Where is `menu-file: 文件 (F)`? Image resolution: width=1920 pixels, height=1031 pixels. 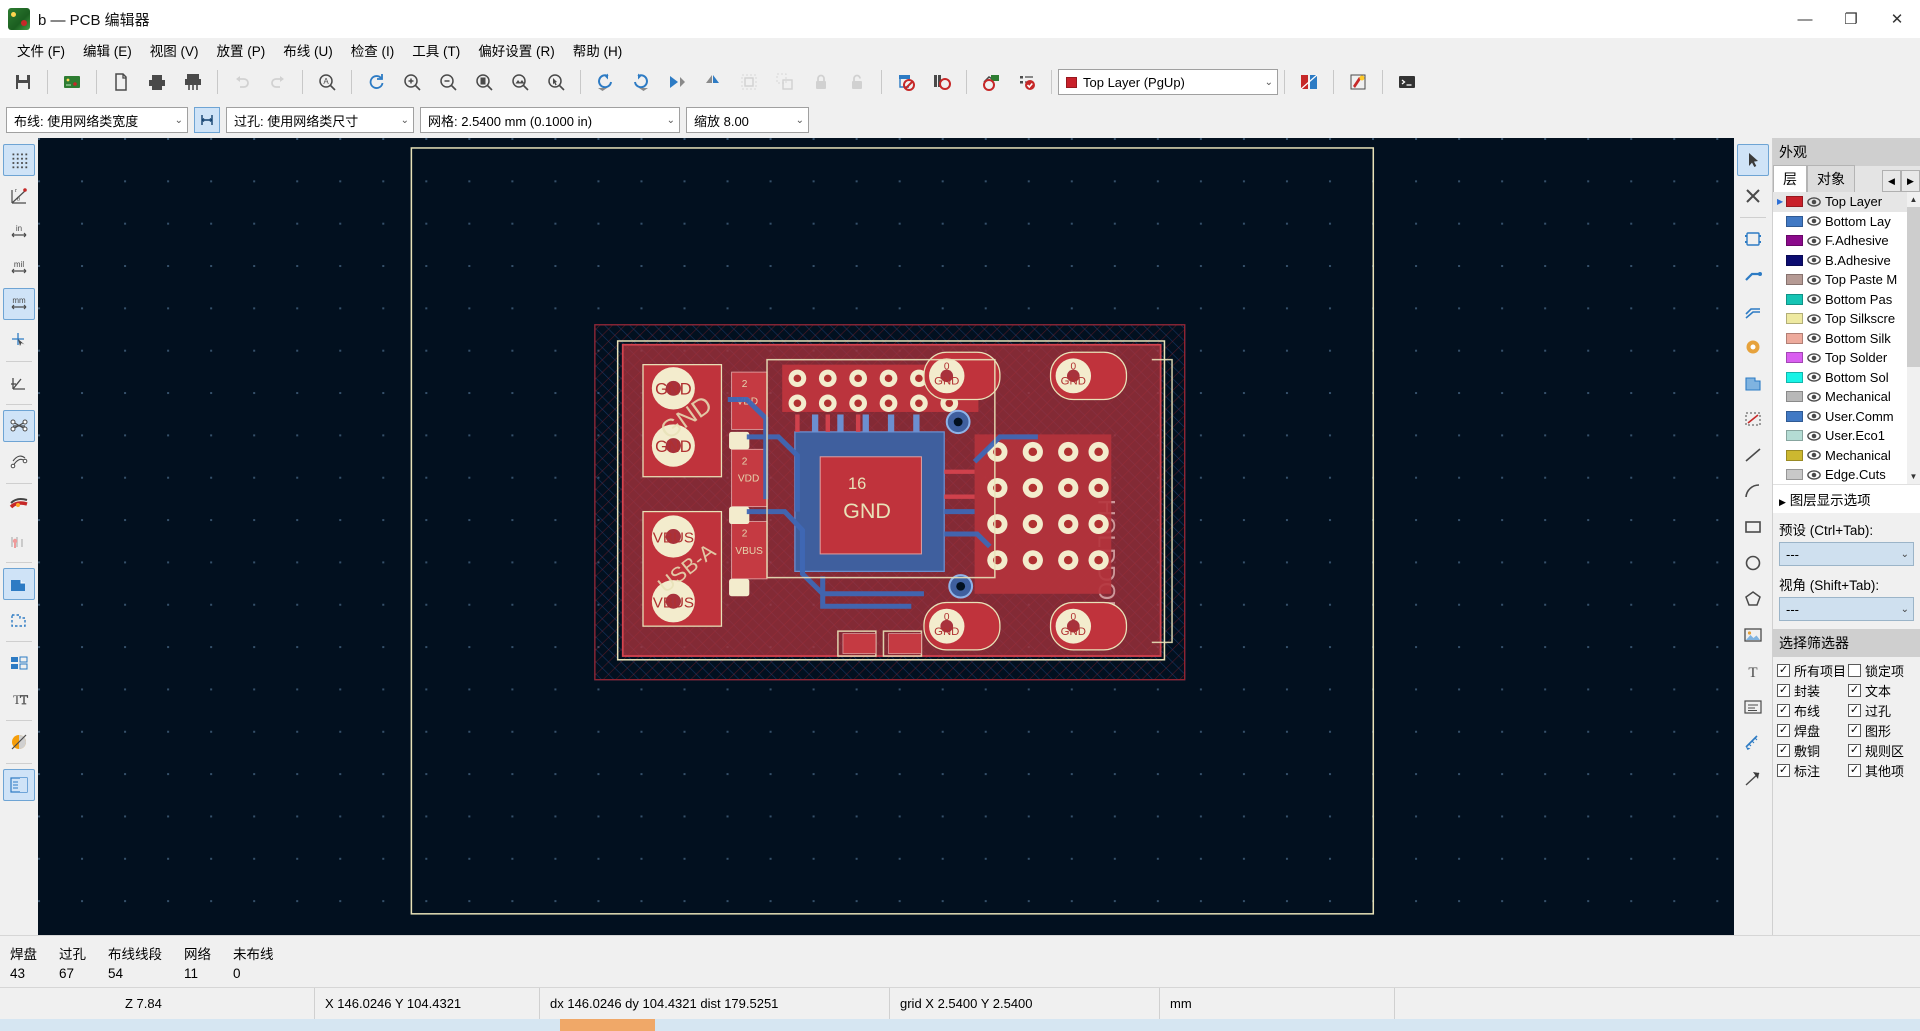 menu-file: 文件 (F) is located at coordinates (41, 50).